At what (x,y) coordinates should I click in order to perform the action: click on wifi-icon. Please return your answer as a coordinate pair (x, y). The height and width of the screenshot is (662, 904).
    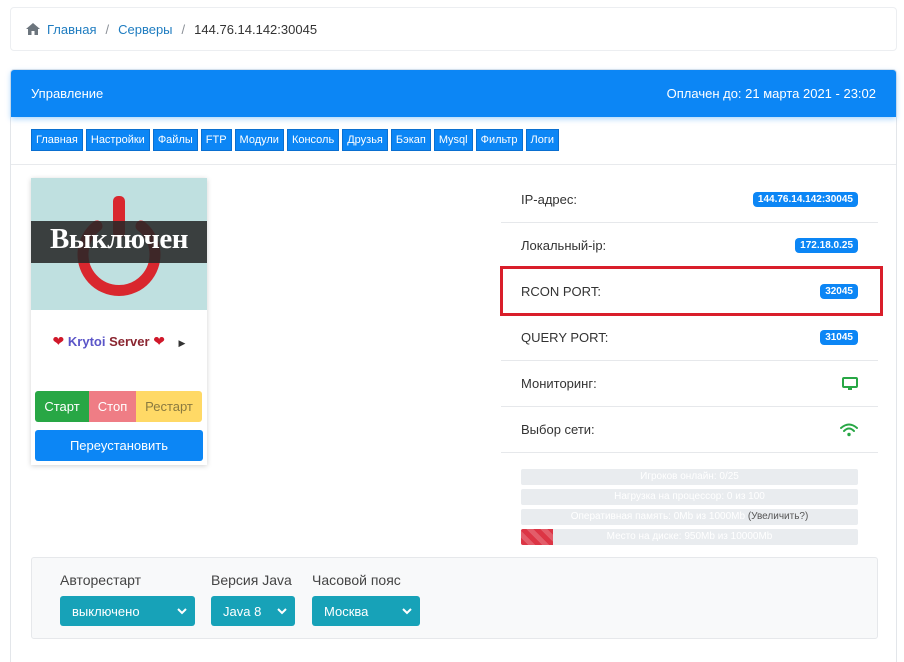
    Looking at the image, I should click on (849, 430).